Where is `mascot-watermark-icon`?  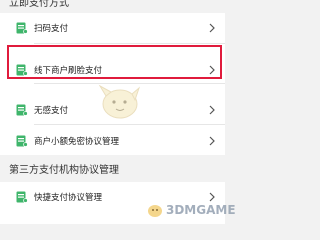
mascot-watermark-icon is located at coordinates (119, 101).